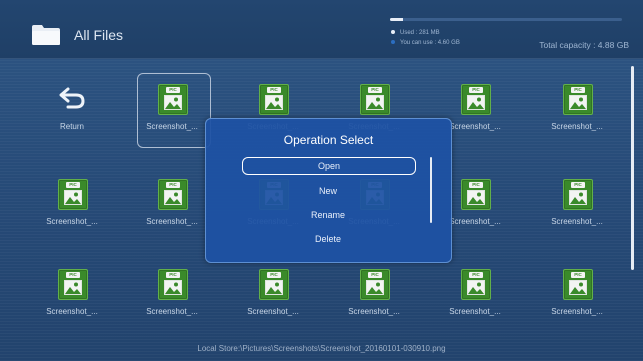 The image size is (643, 361). I want to click on storage-used-legend: Used : 281 MB, so click(415, 33).